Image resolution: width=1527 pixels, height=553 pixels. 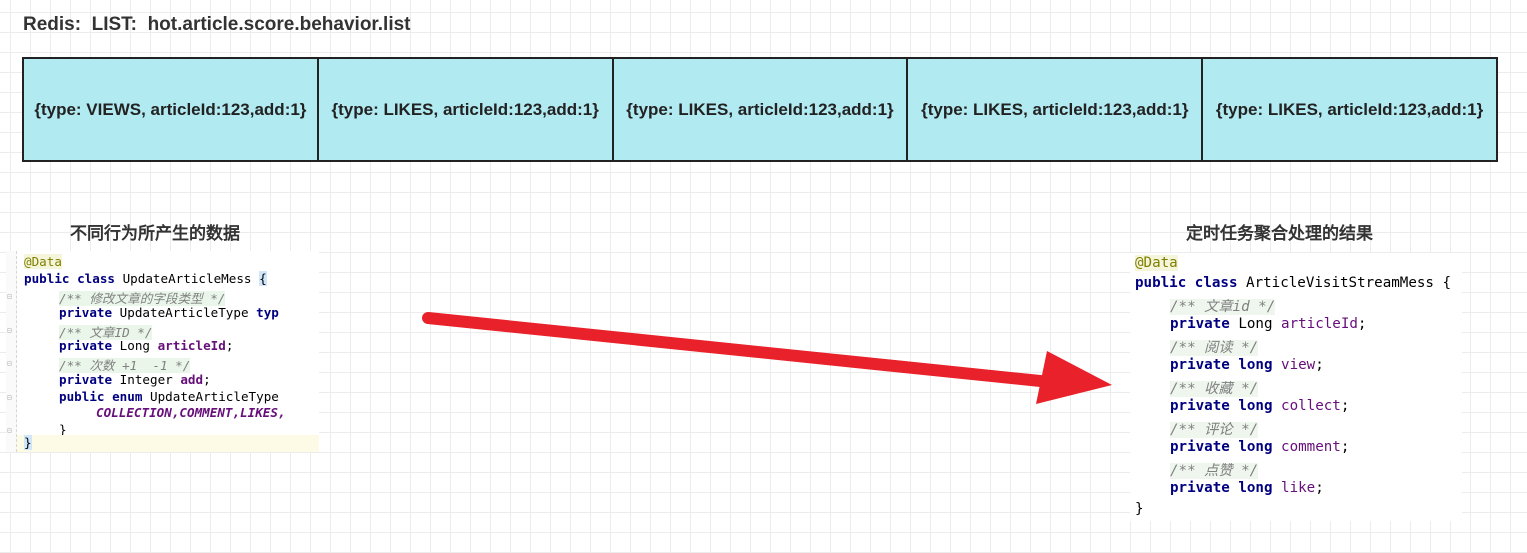 What do you see at coordinates (1311, 406) in the screenshot?
I see `field-name: collect` at bounding box center [1311, 406].